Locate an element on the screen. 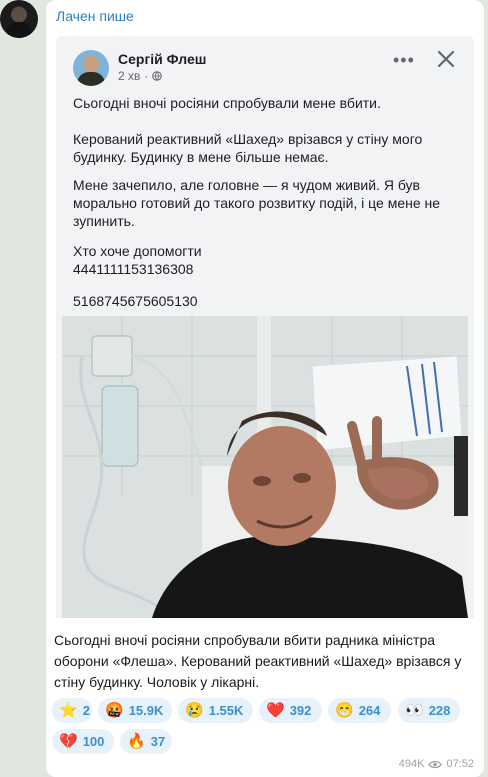 The height and width of the screenshot is (777, 488). reaction-broken-heart: 💔 100 is located at coordinates (83, 741).